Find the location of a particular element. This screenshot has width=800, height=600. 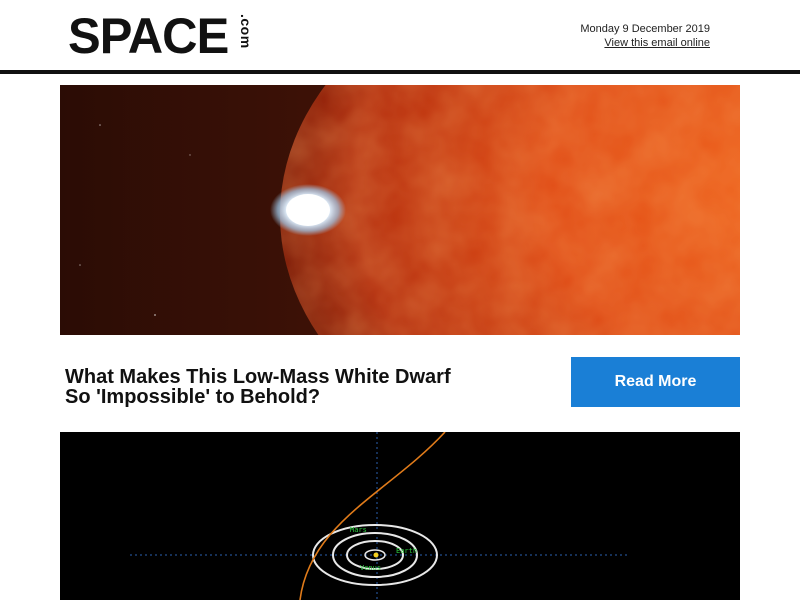

space-logo: SPACE .com is located at coordinates (161, 38).